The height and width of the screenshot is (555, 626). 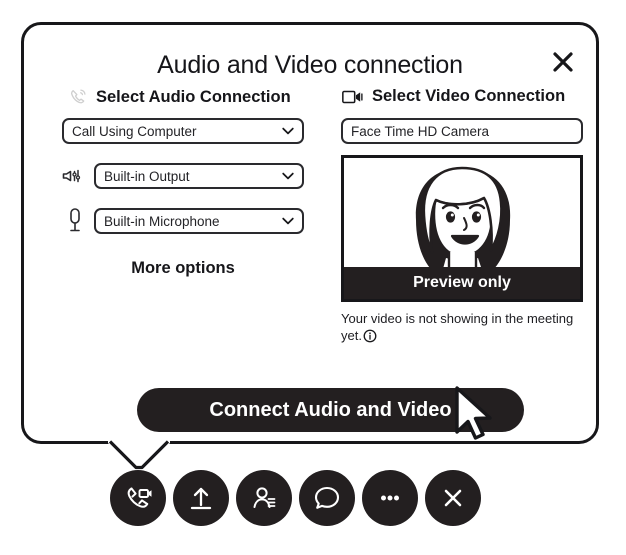 I want to click on camera-select-field: Face Time HD Camera, so click(x=462, y=131).